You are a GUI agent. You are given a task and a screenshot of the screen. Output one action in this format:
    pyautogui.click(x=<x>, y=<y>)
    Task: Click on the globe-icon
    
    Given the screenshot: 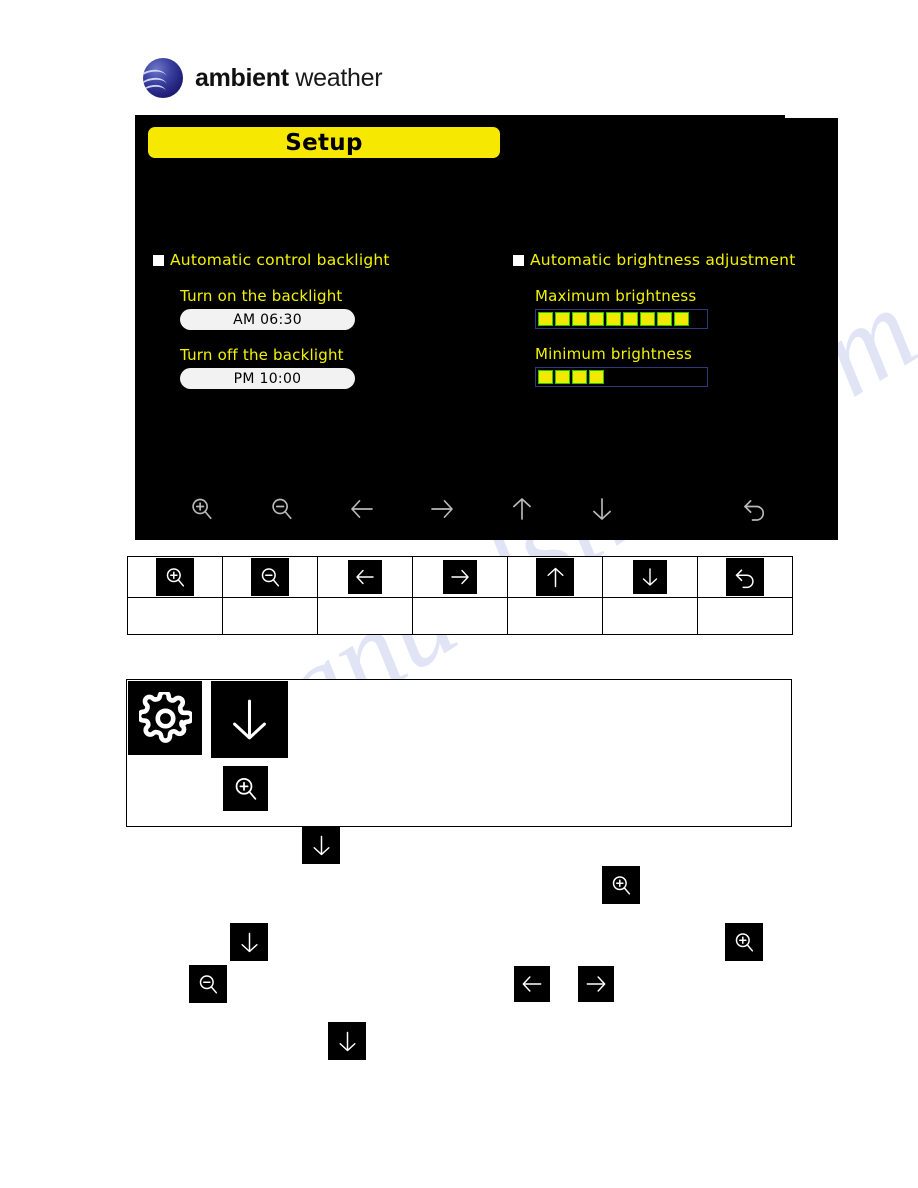 What is the action you would take?
    pyautogui.click(x=163, y=78)
    